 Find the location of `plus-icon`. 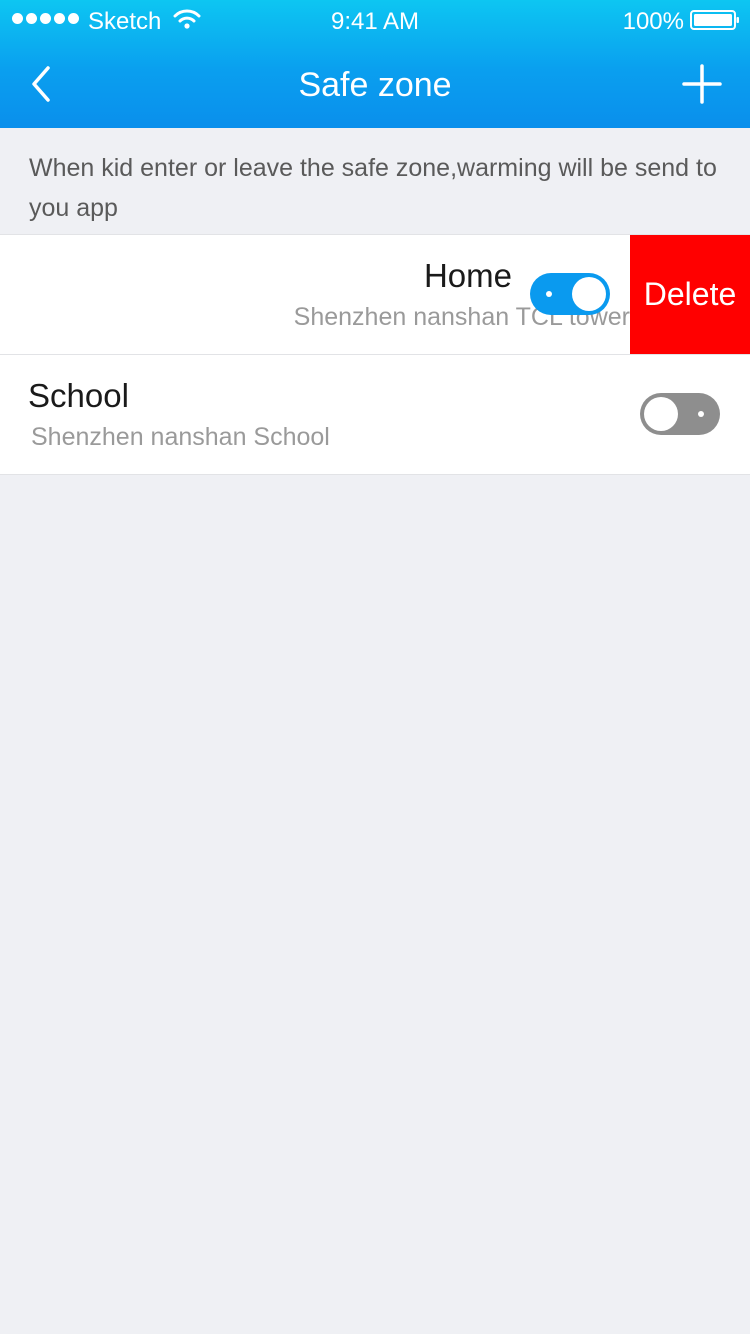

plus-icon is located at coordinates (702, 84).